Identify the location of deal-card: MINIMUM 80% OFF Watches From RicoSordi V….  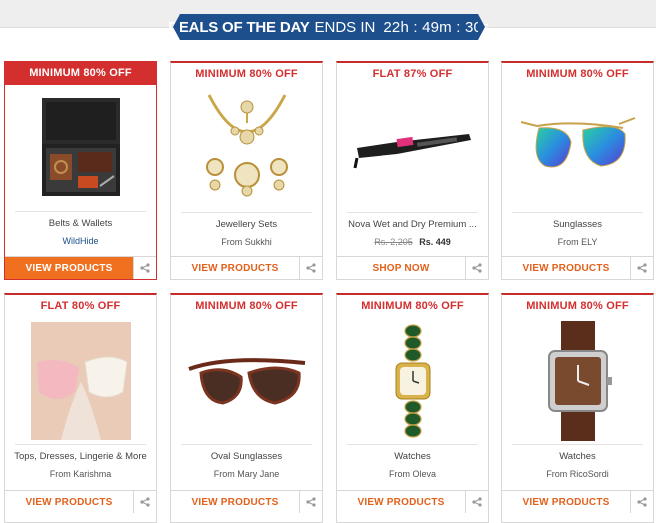
(577, 408).